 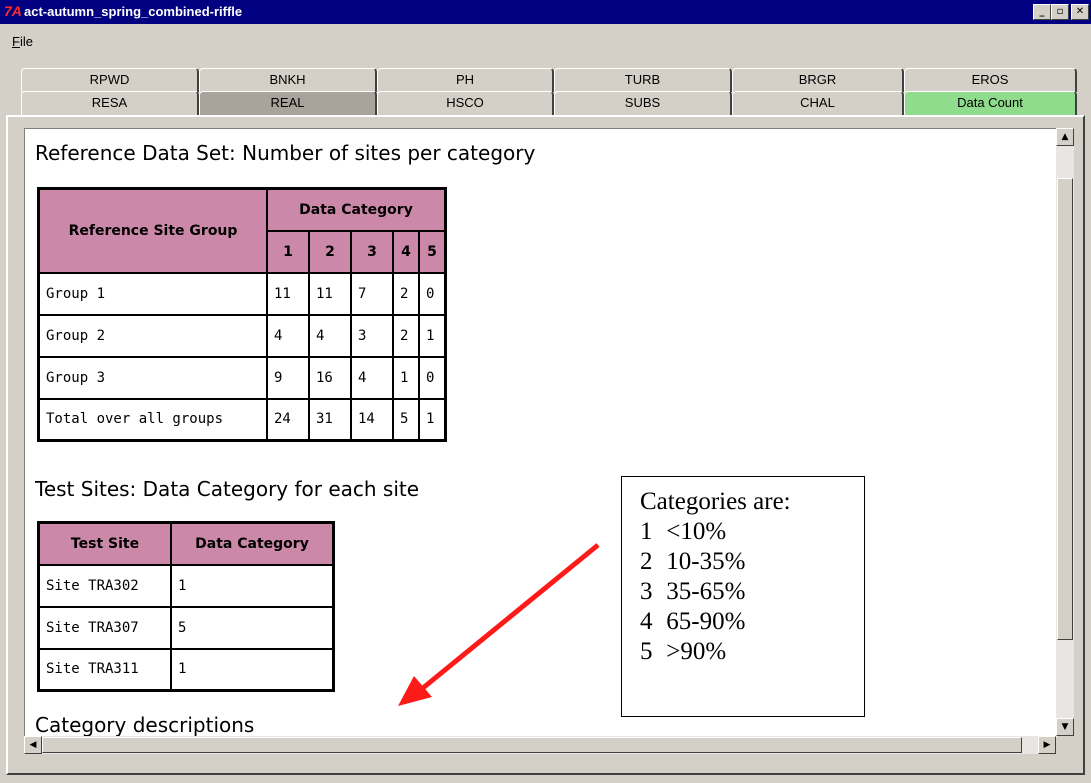 I want to click on red-arrow-icon, so click(x=499, y=624).